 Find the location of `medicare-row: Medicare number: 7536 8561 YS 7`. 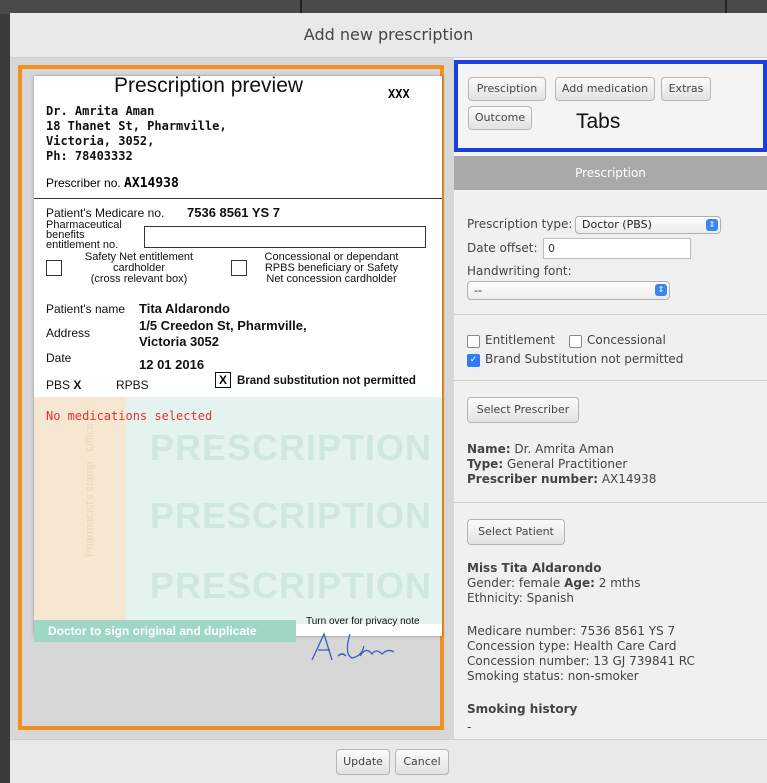

medicare-row: Medicare number: 7536 8561 YS 7 is located at coordinates (581, 631).